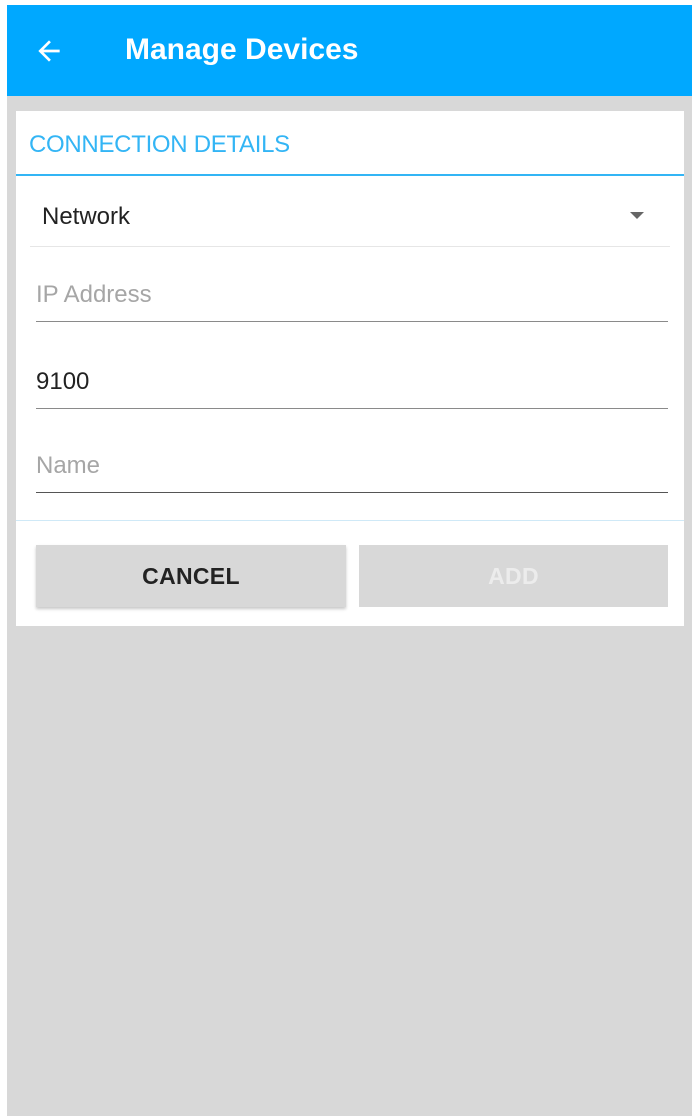 Image resolution: width=692 pixels, height=1116 pixels. Describe the element at coordinates (242, 49) in the screenshot. I see `page-title: Manage Devices` at that location.